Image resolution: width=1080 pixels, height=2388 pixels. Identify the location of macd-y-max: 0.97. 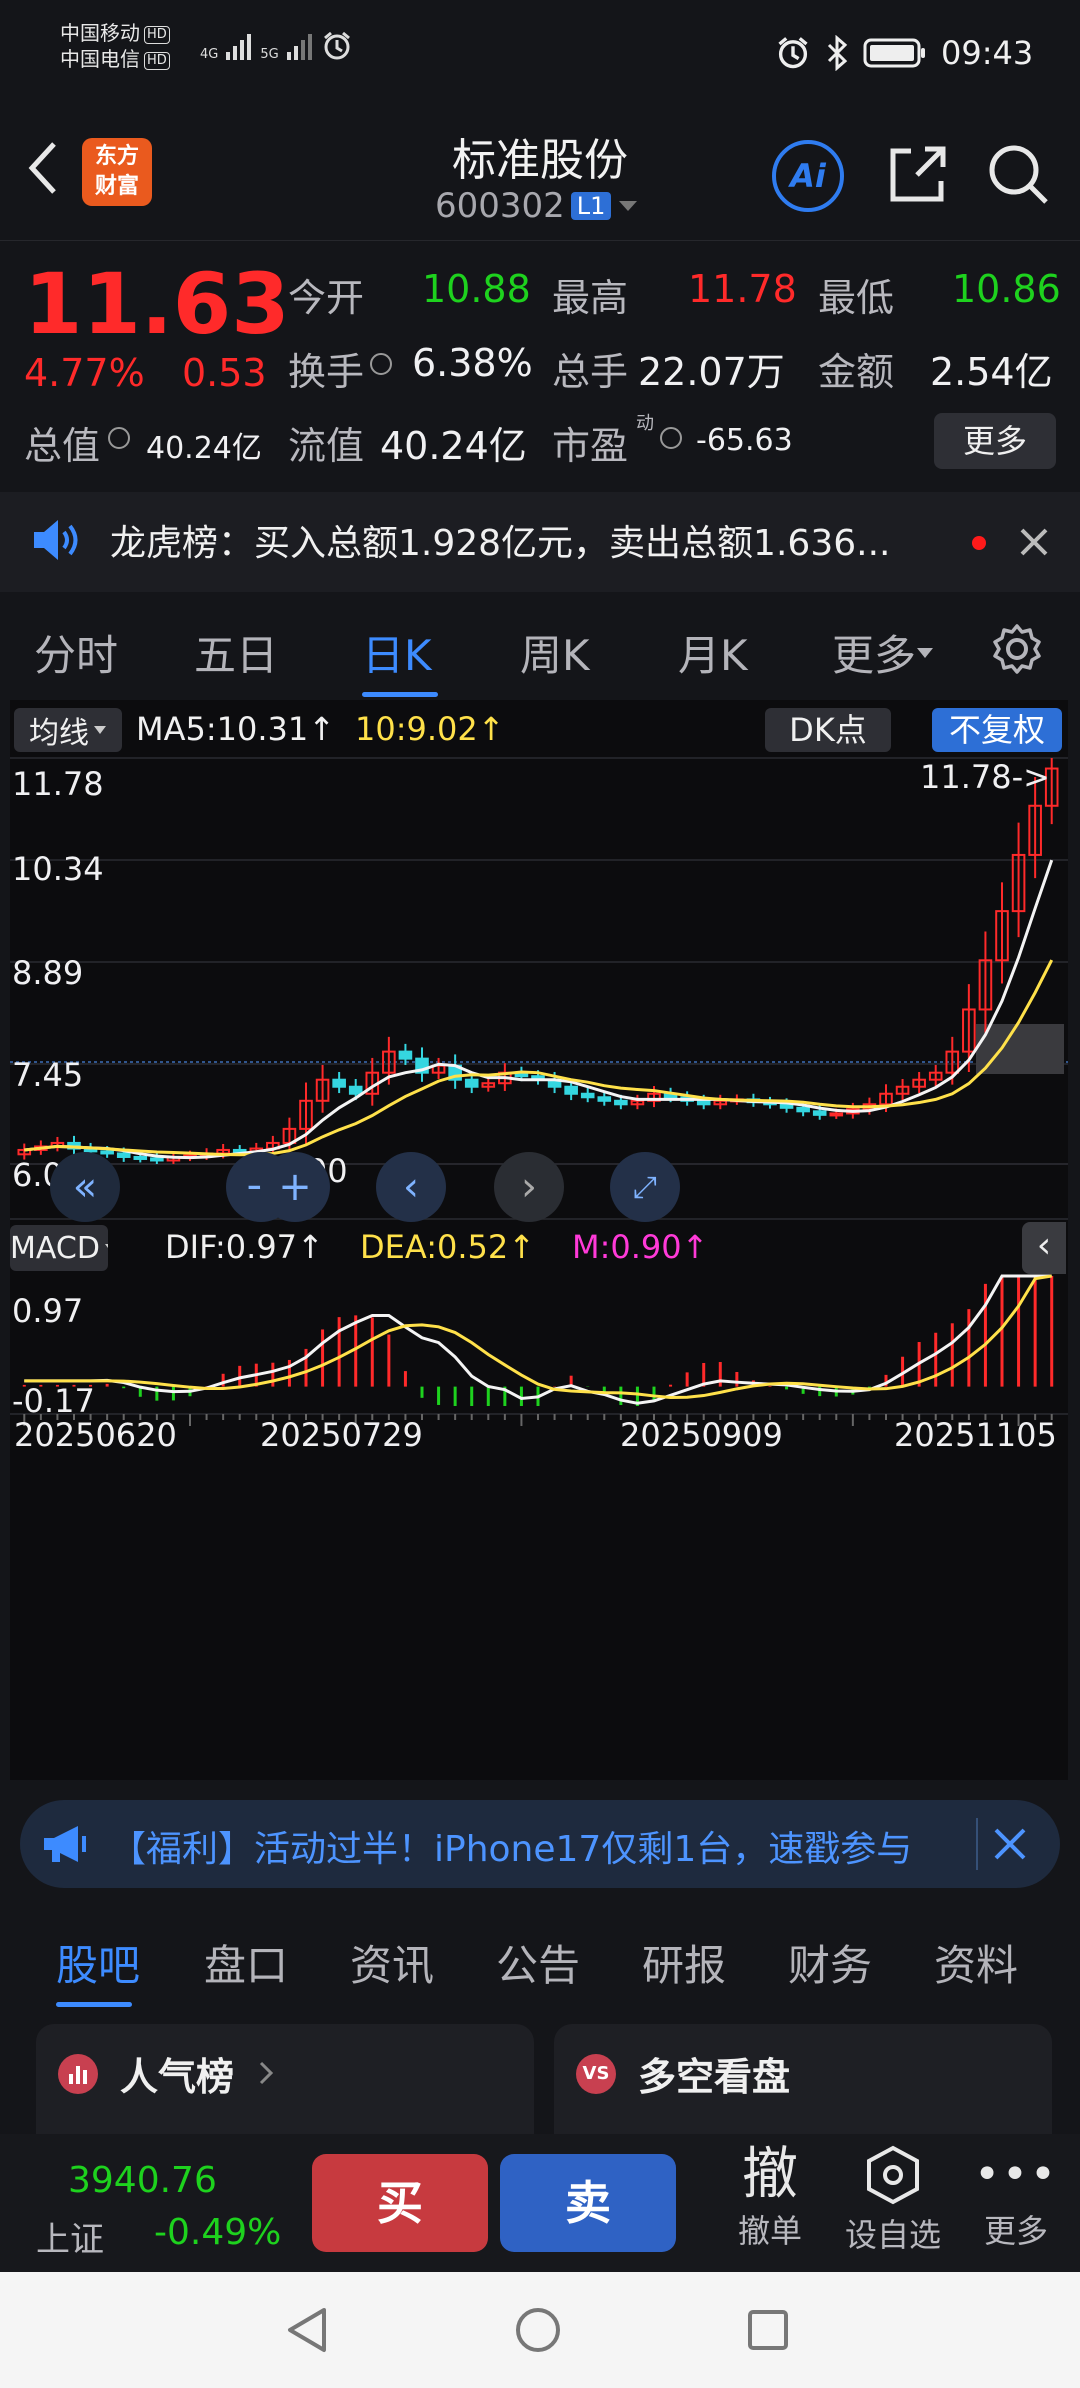
(48, 1311).